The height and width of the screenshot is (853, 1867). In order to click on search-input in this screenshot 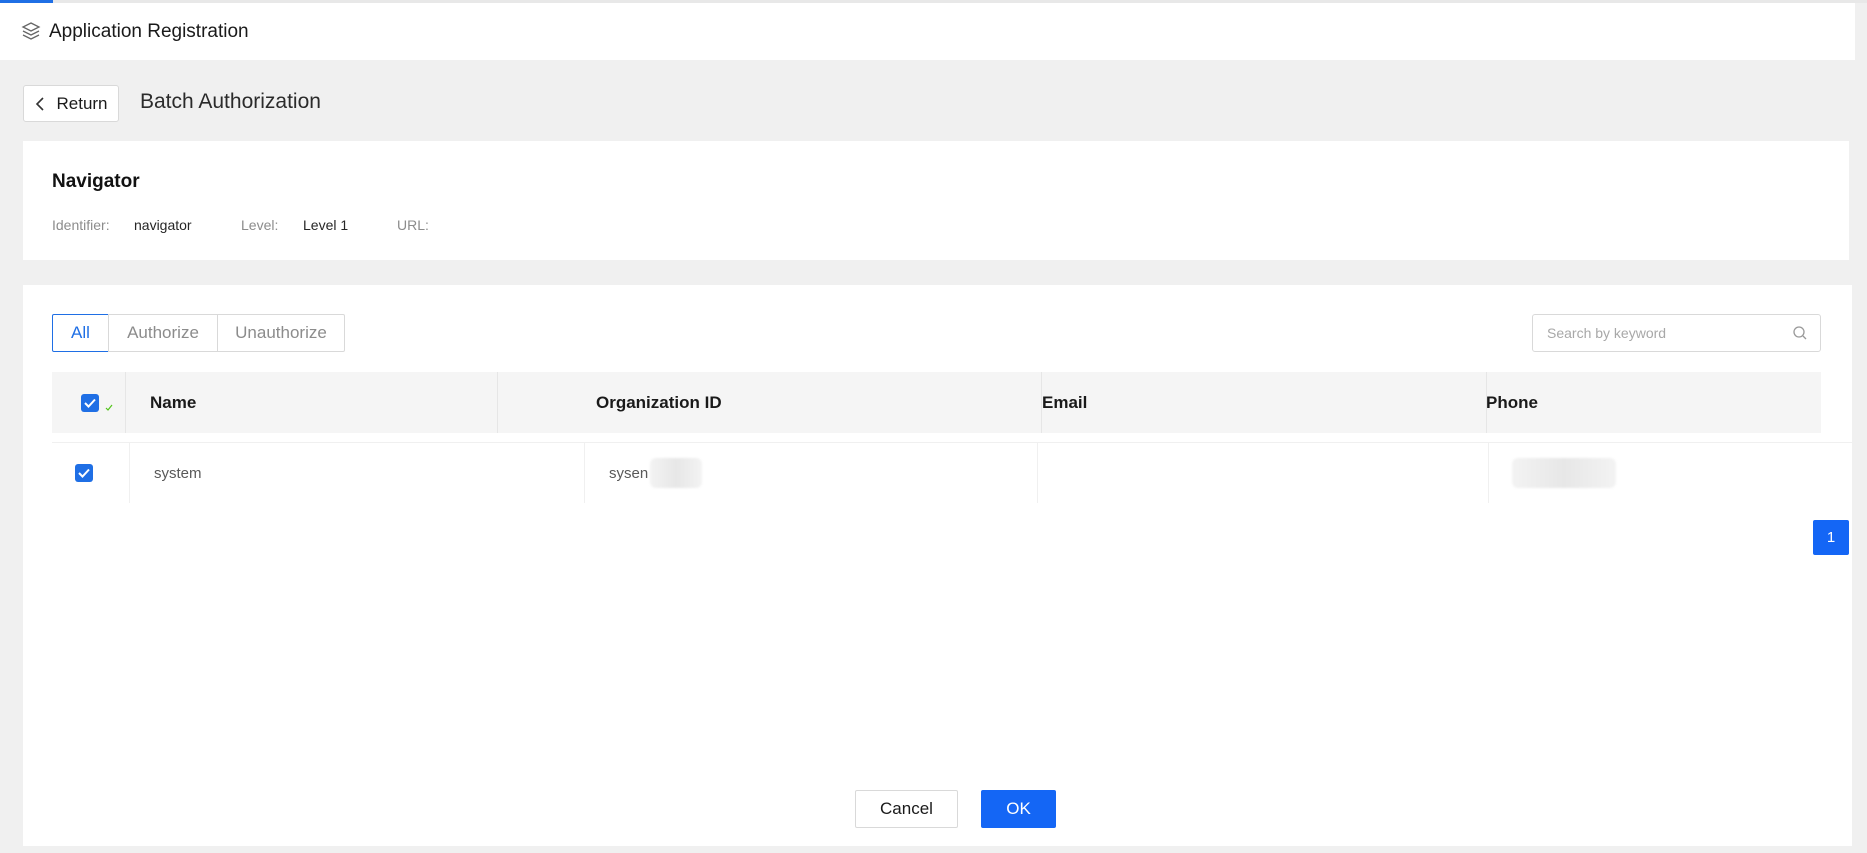, I will do `click(1667, 333)`.